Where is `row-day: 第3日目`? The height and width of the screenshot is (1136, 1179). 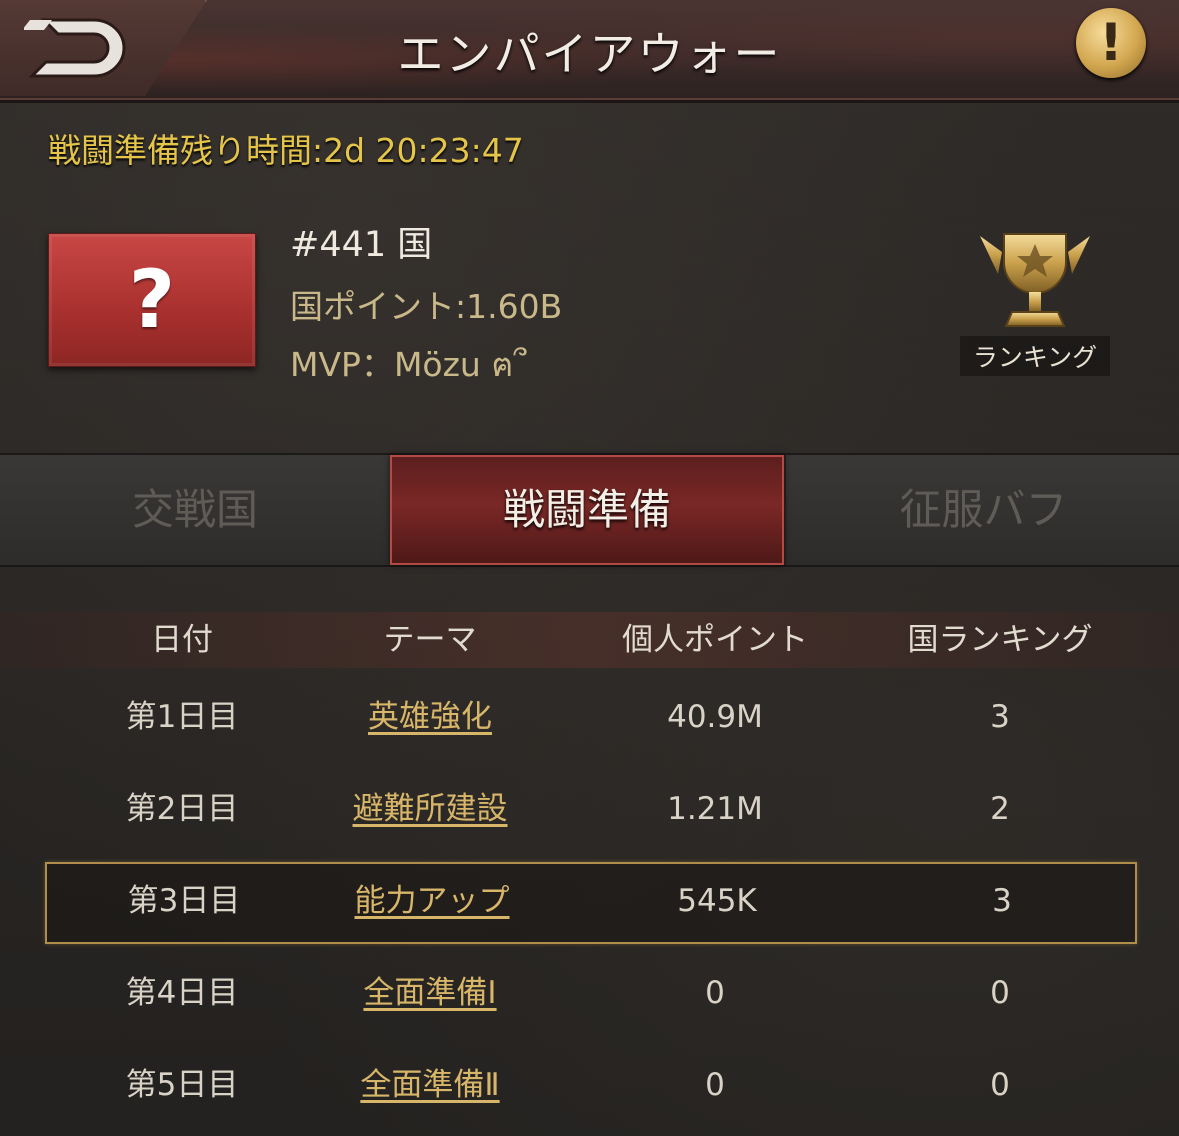 row-day: 第3日目 is located at coordinates (184, 901).